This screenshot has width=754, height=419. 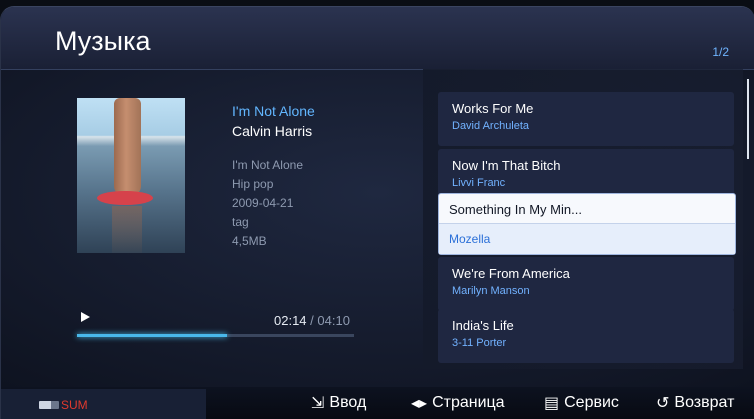 I want to click on enter-label: Ввод, so click(x=348, y=402).